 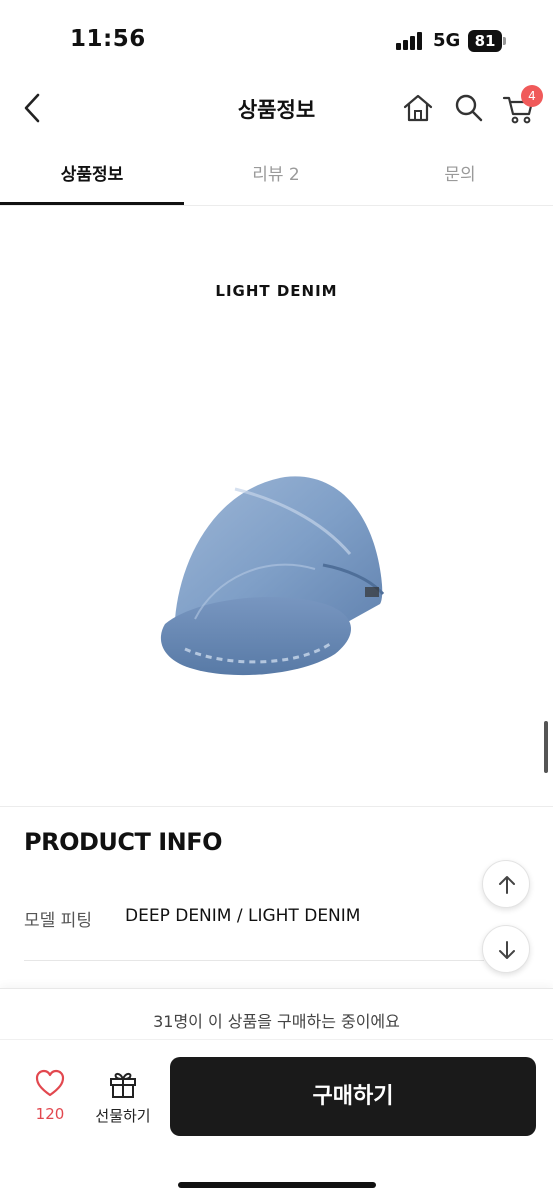 I want to click on arrow-down-icon, so click(x=507, y=950).